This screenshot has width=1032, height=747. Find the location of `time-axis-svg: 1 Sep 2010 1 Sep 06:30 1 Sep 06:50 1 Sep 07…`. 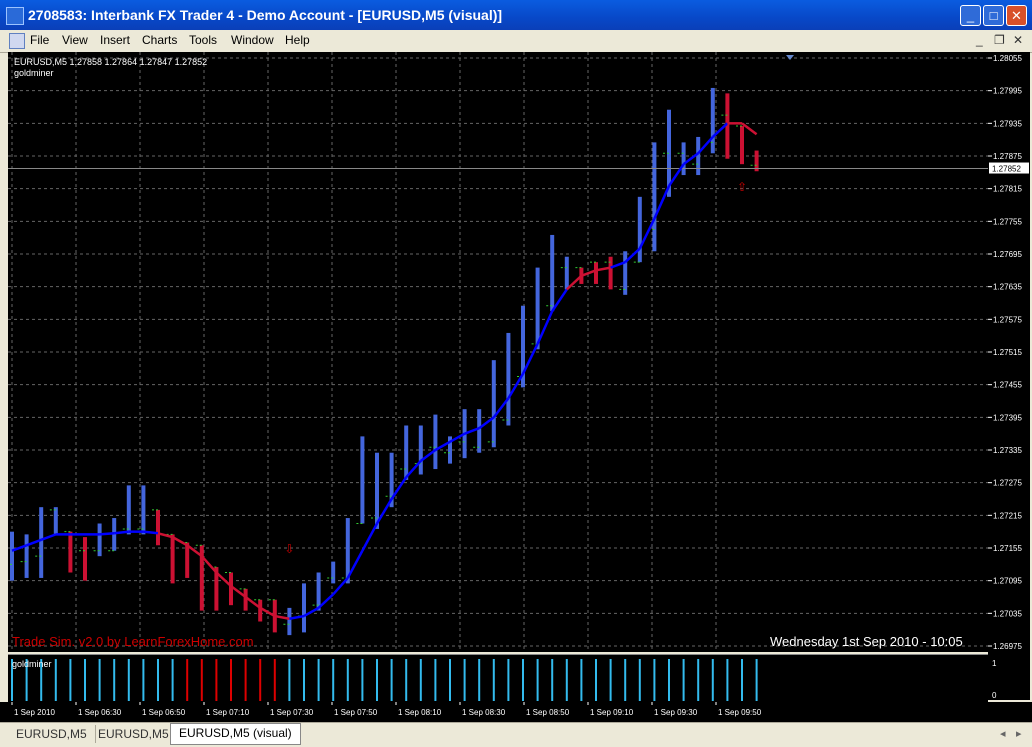

time-axis-svg: 1 Sep 2010 1 Sep 06:30 1 Sep 06:50 1 Sep 07… is located at coordinates (386, 709).